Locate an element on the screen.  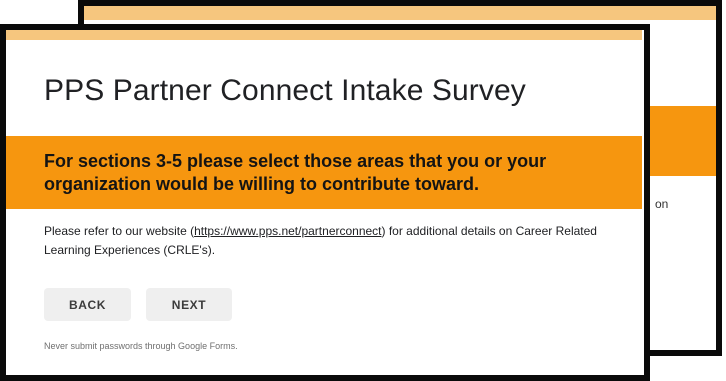
next-button: NEXT is located at coordinates (189, 304).